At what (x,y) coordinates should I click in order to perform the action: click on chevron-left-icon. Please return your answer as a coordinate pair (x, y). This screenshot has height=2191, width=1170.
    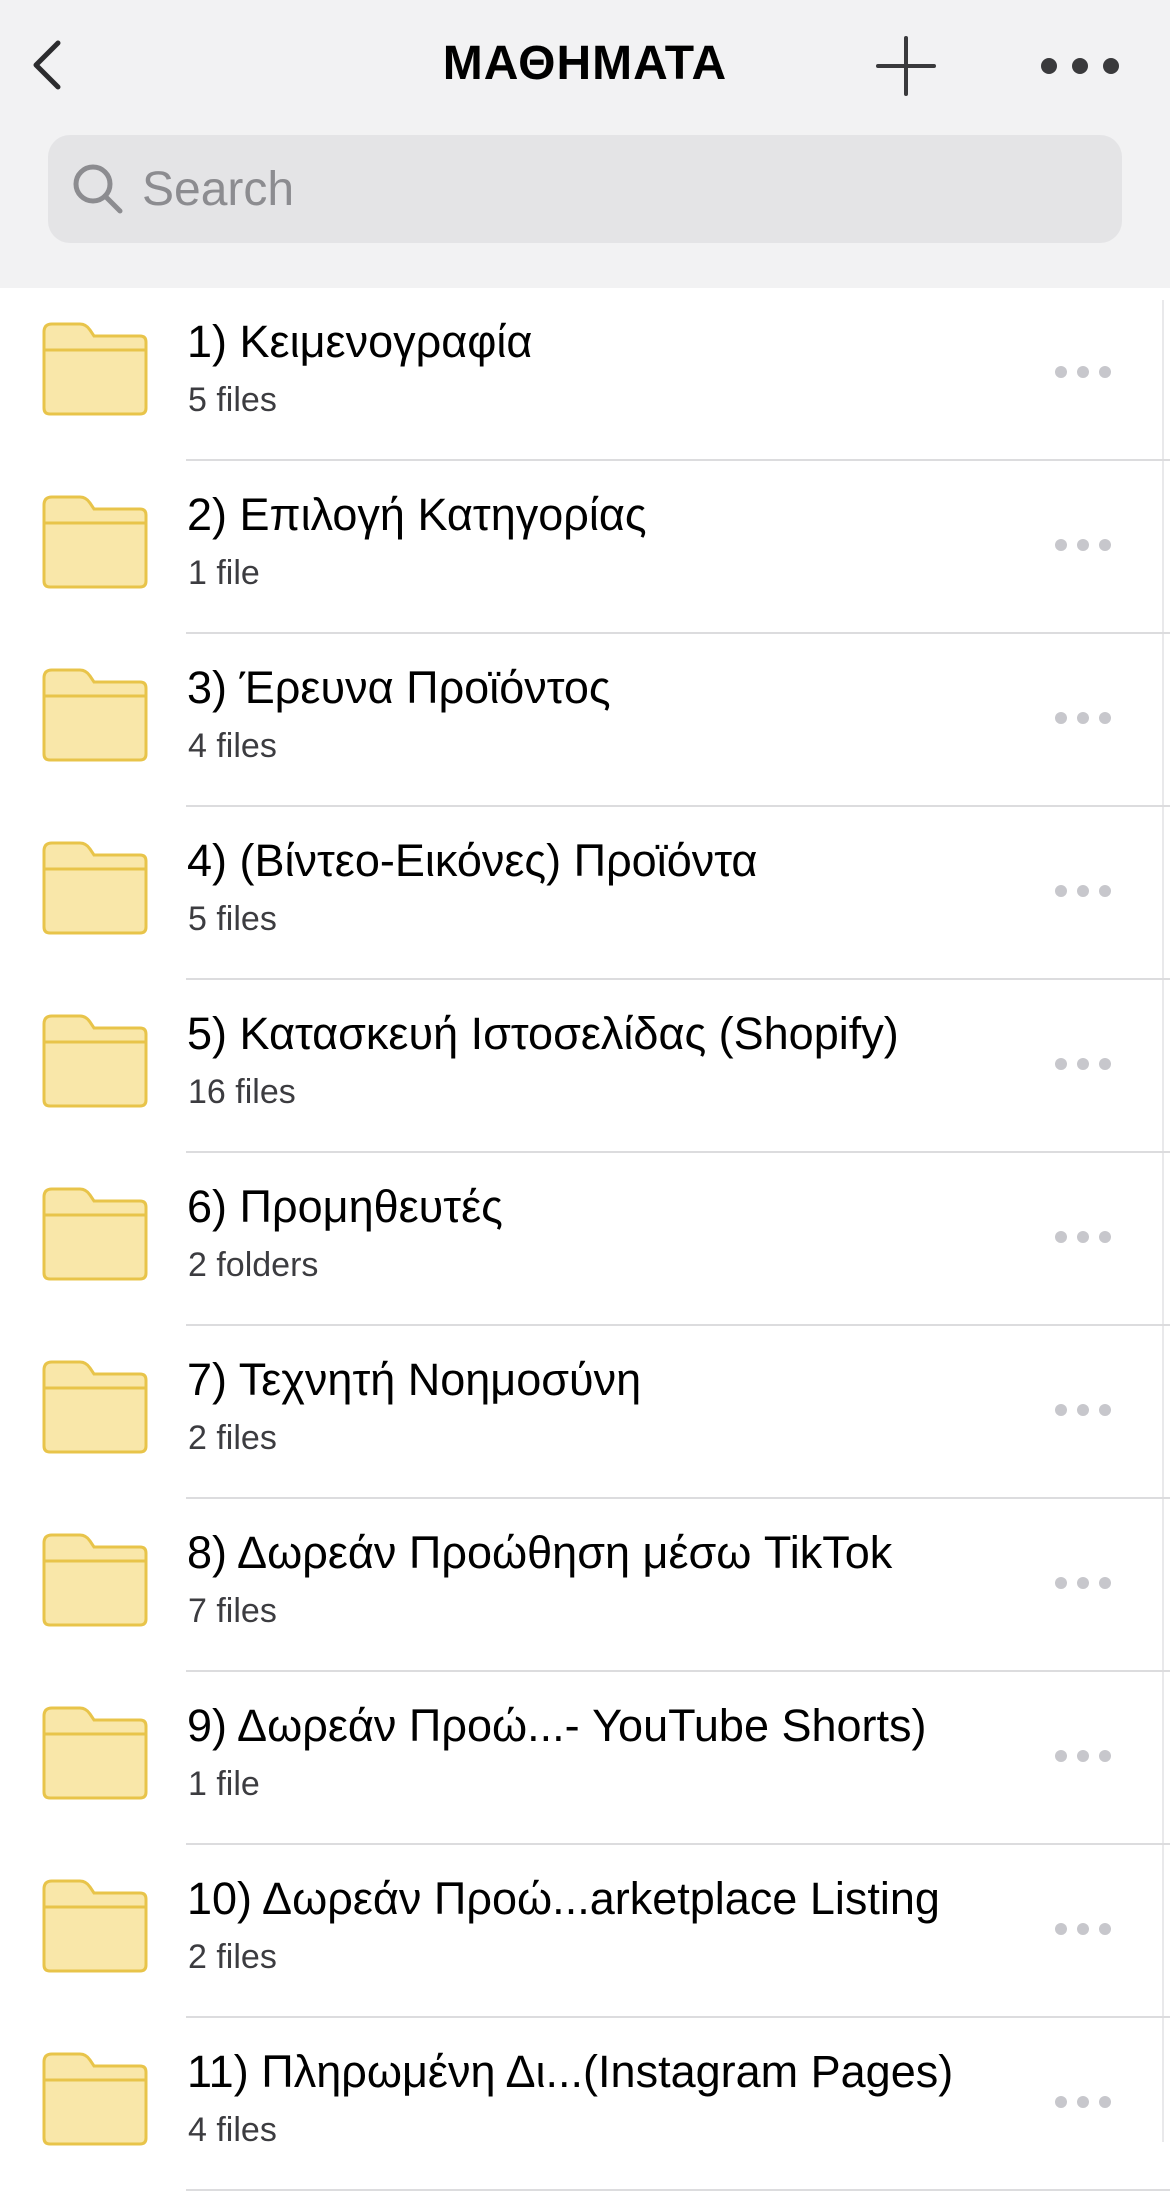
    Looking at the image, I should click on (47, 65).